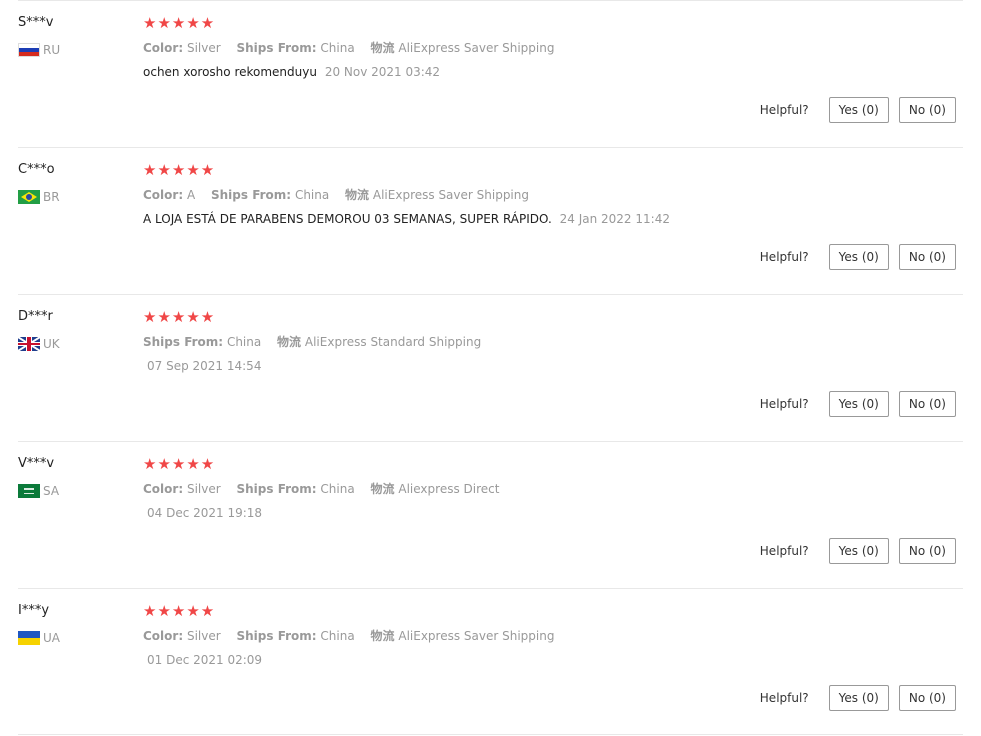 This screenshot has height=736, width=981. Describe the element at coordinates (36, 22) in the screenshot. I see `reviewer-name: S***v` at that location.